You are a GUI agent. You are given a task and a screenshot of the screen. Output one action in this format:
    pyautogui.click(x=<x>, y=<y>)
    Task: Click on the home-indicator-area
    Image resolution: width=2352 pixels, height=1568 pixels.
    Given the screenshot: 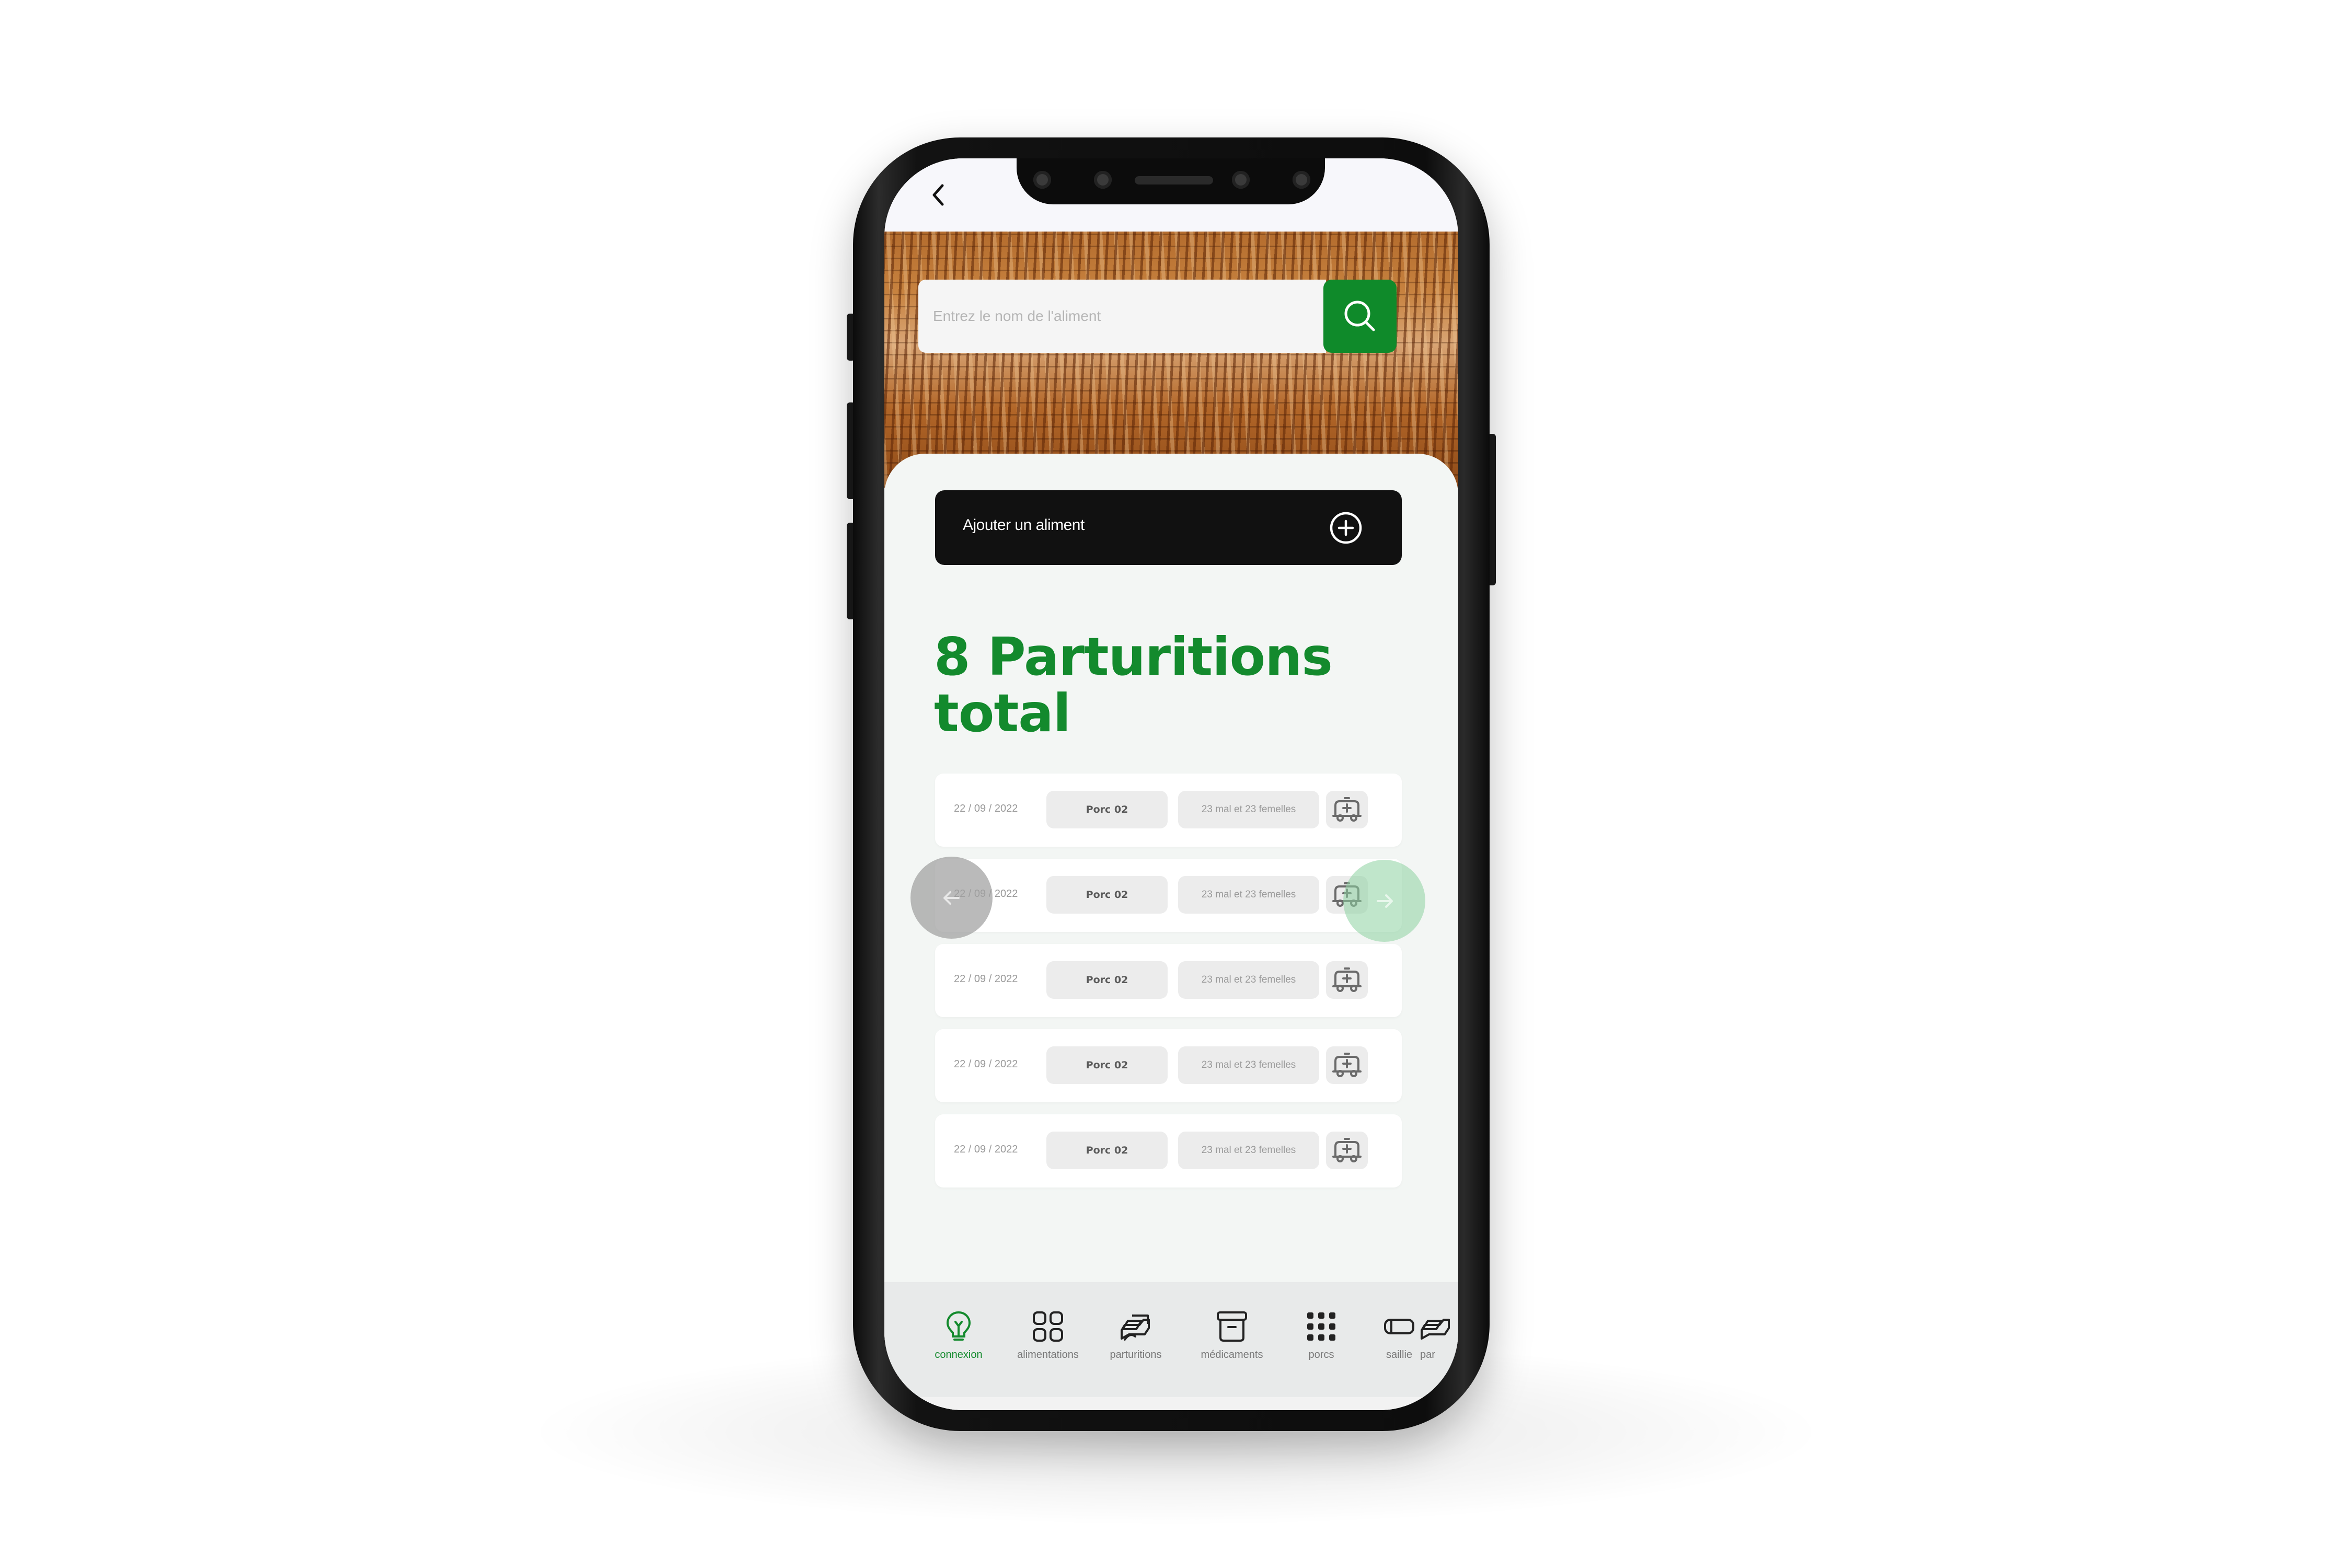 What is the action you would take?
    pyautogui.click(x=1171, y=1403)
    